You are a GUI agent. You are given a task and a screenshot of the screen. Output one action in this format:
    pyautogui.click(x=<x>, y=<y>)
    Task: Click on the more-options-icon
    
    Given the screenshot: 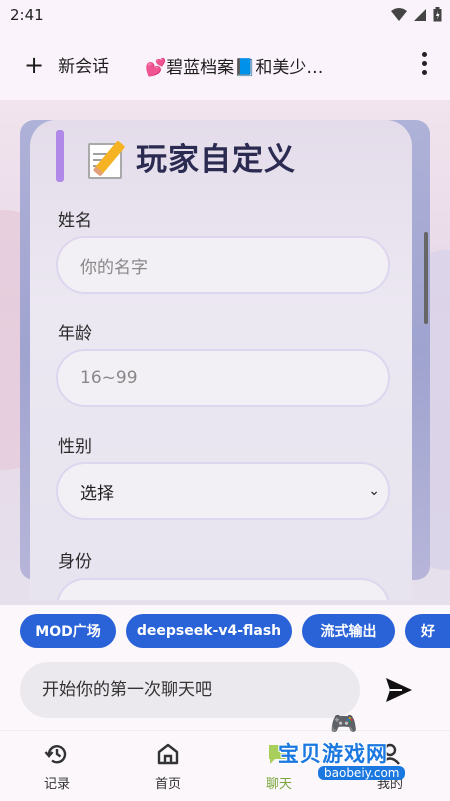 What is the action you would take?
    pyautogui.click(x=424, y=63)
    